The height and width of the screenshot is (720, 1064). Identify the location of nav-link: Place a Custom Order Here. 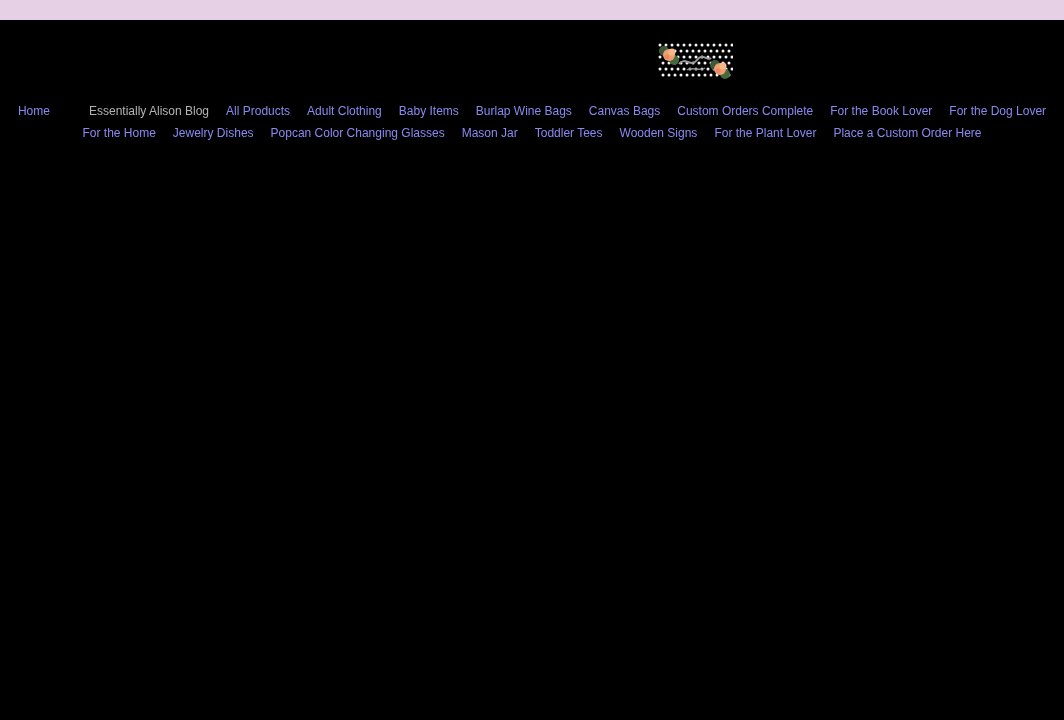
(907, 133).